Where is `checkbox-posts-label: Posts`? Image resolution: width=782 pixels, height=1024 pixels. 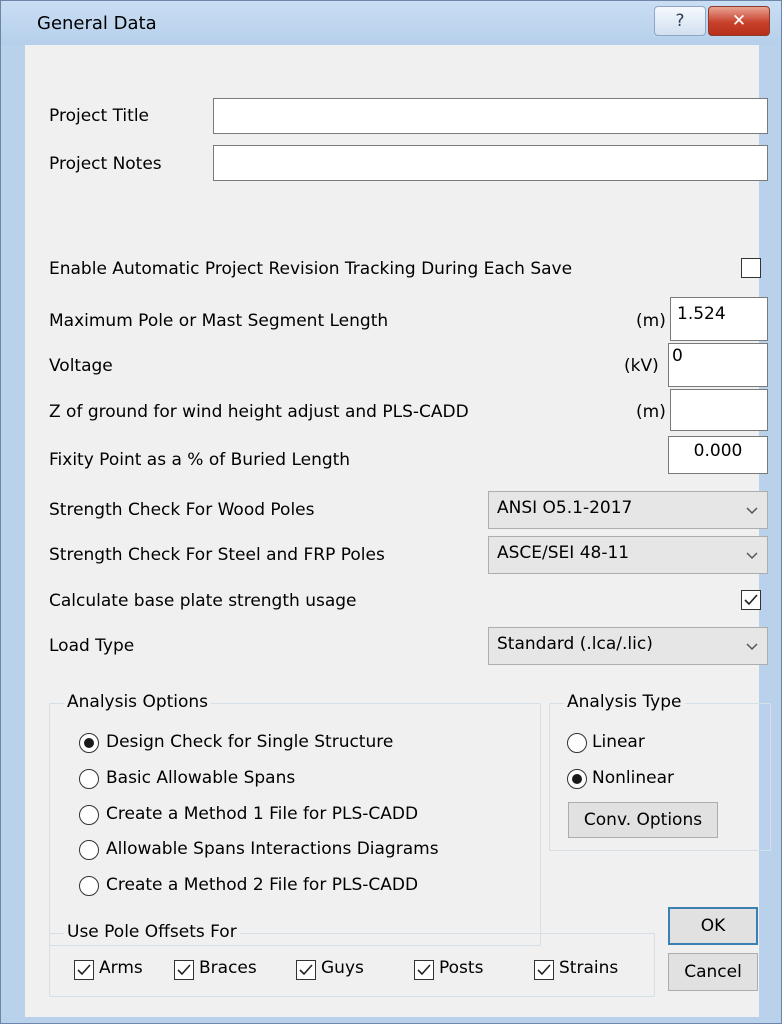
checkbox-posts-label: Posts is located at coordinates (461, 968).